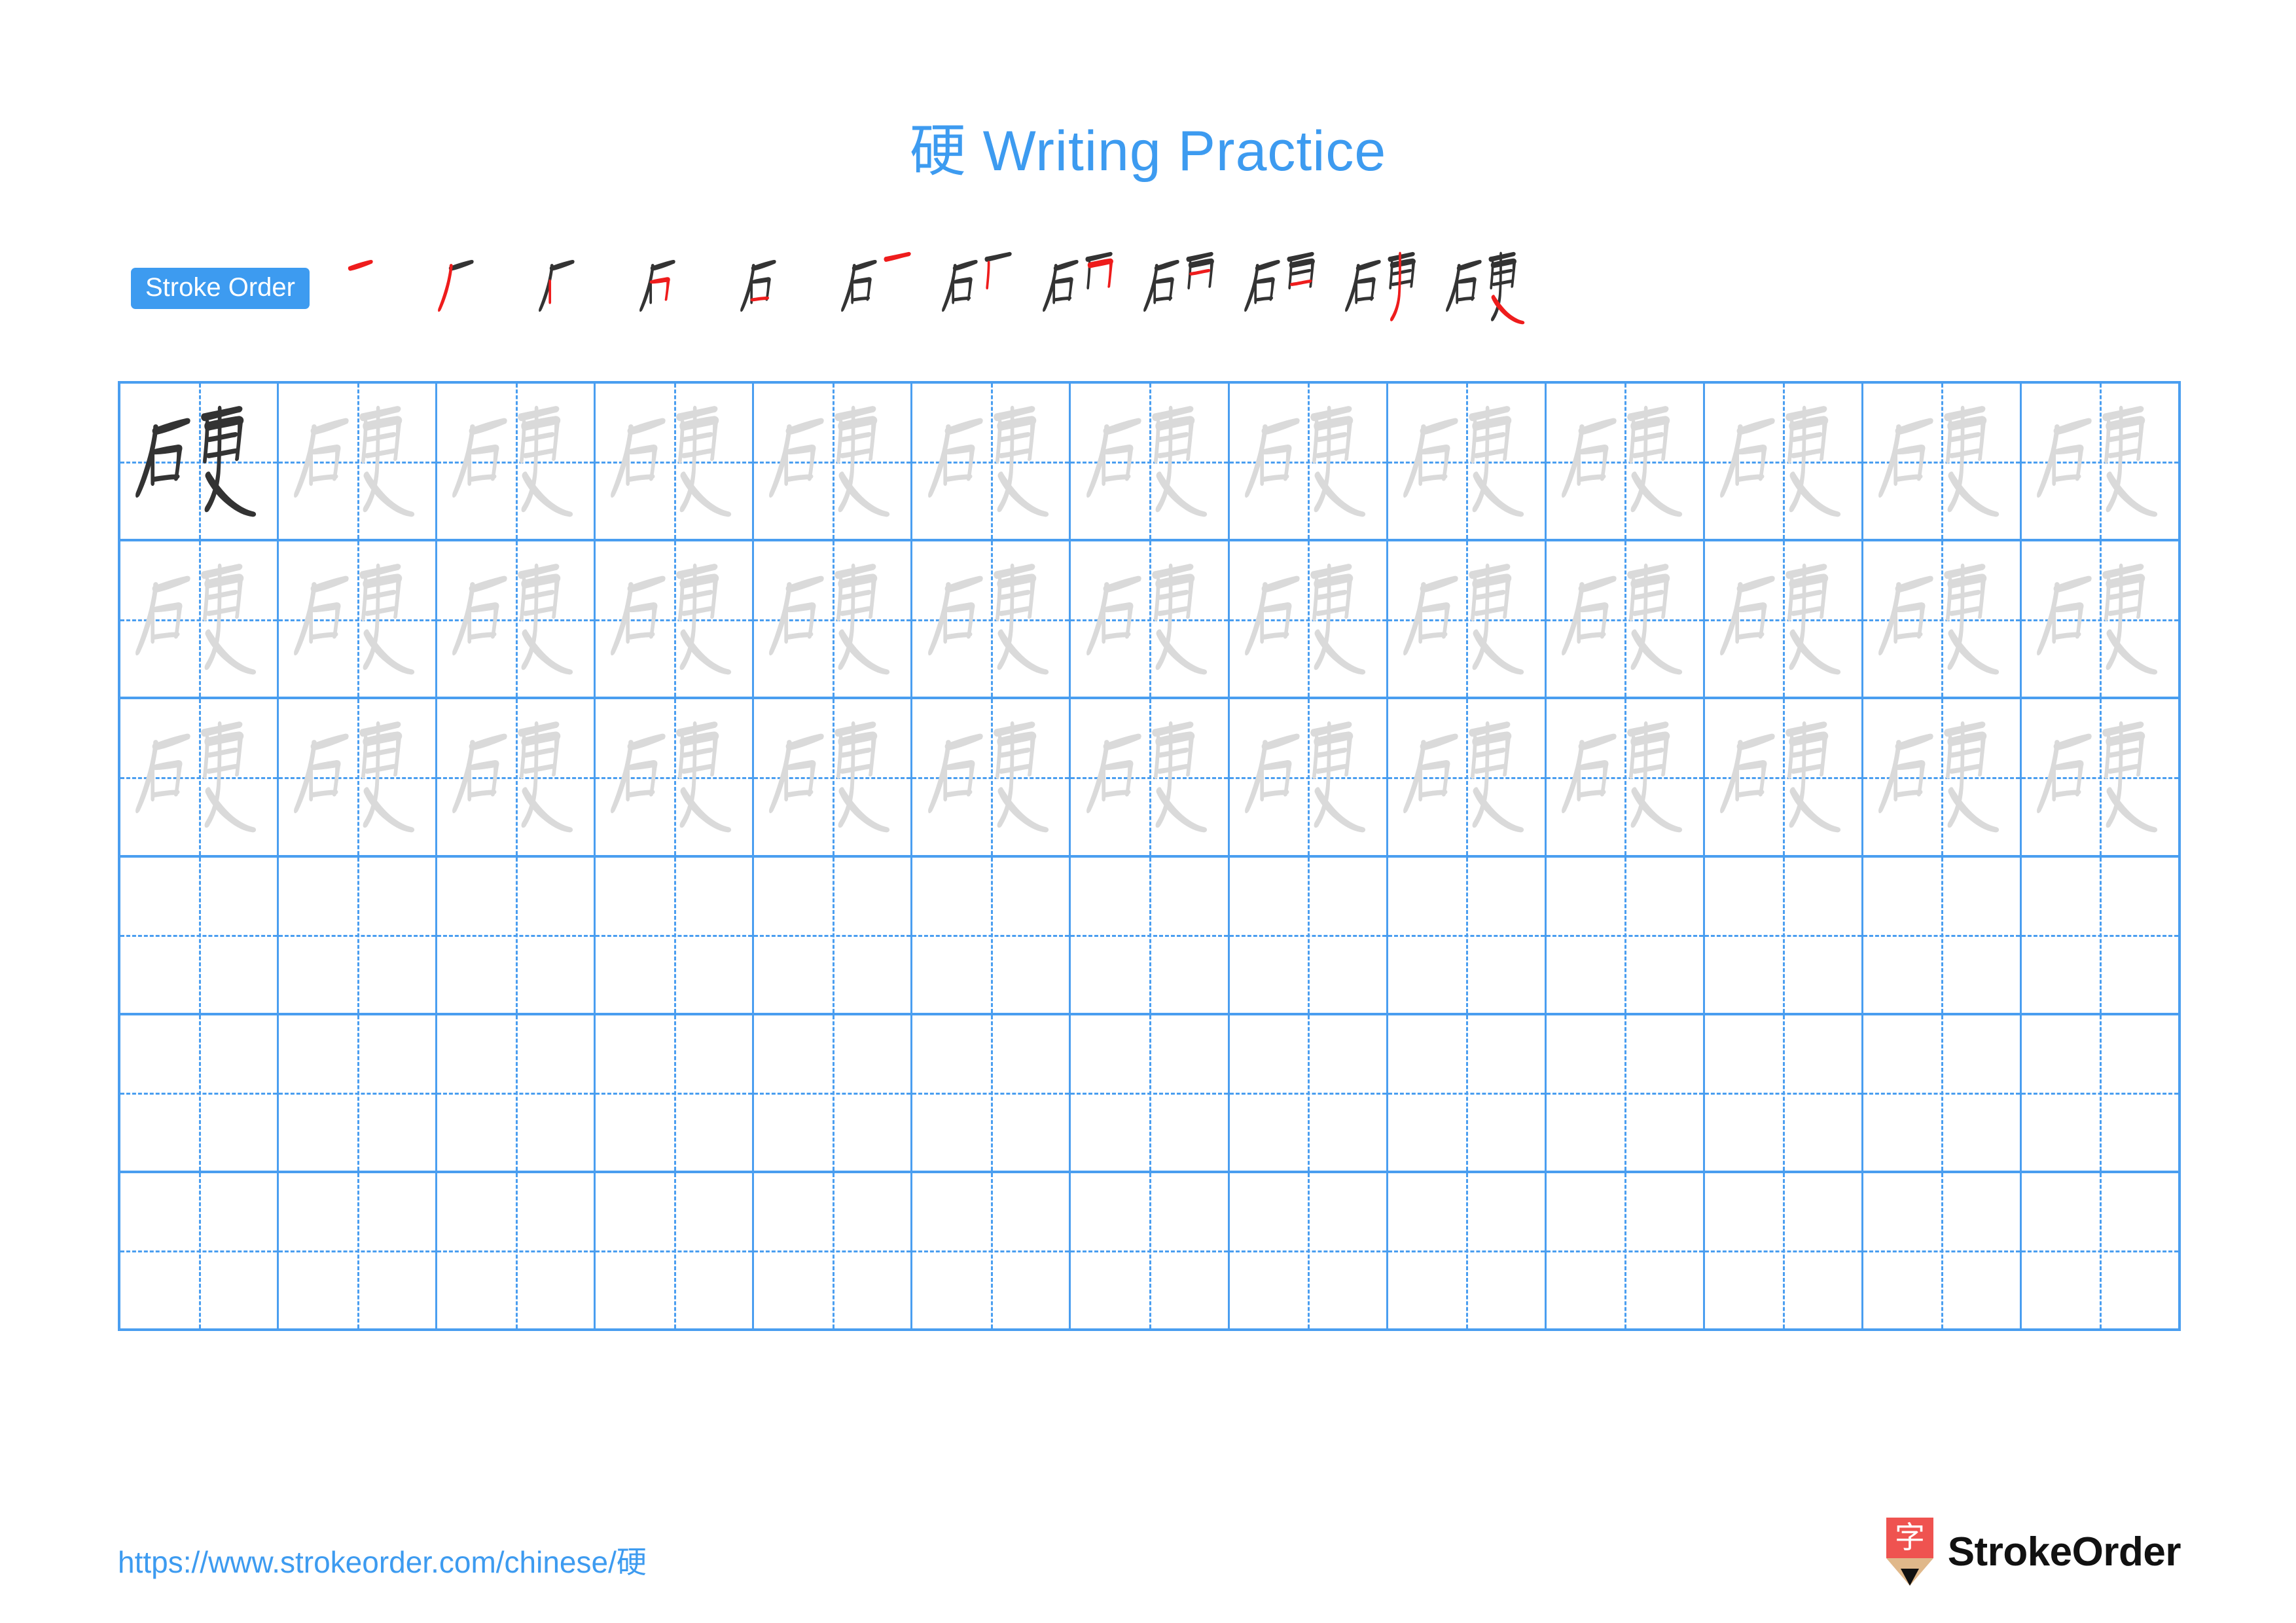 The height and width of the screenshot is (1623, 2296). I want to click on practice-grid-row, so click(1149, 778).